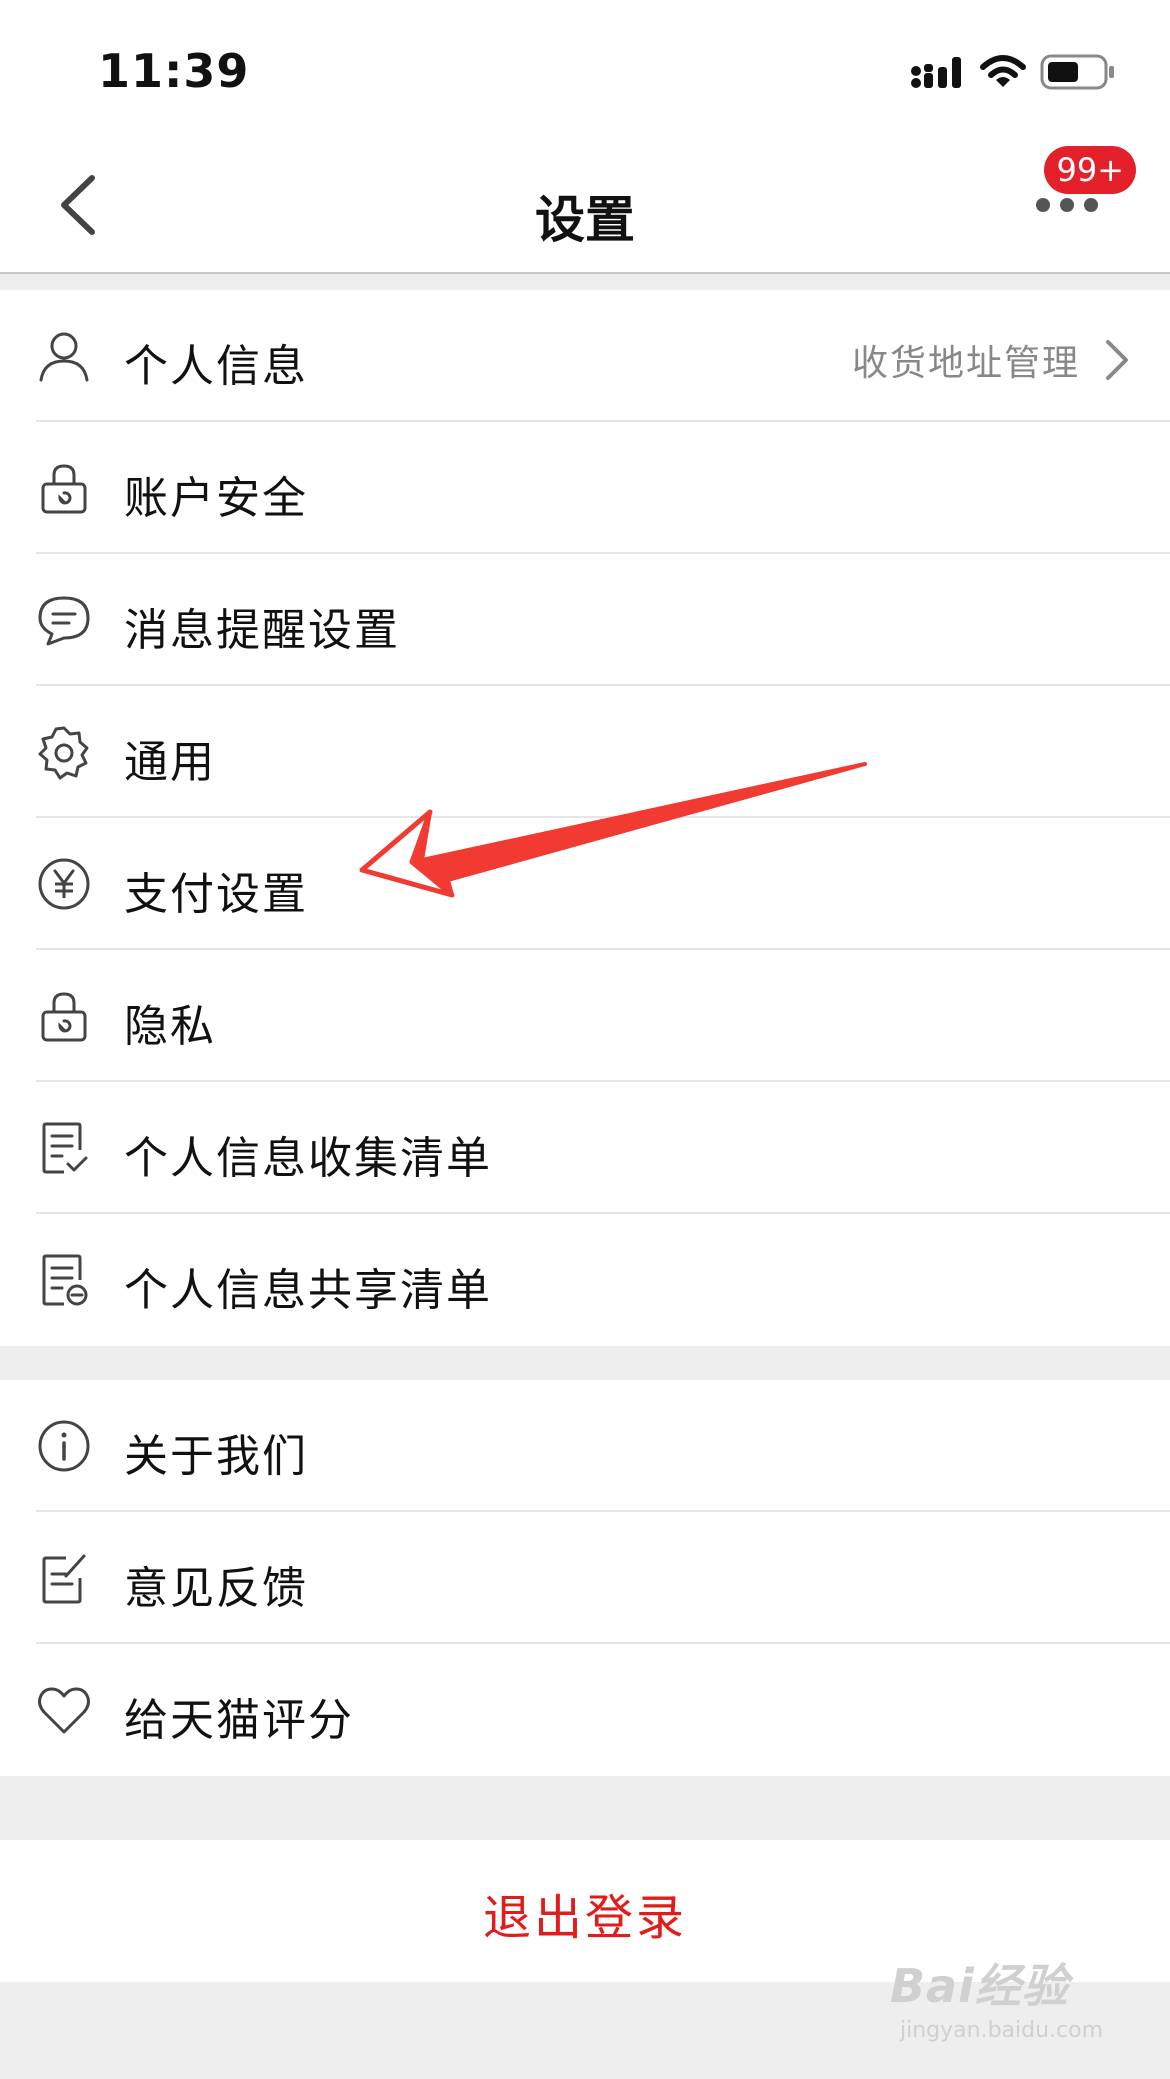  I want to click on info-icon, so click(64, 1446).